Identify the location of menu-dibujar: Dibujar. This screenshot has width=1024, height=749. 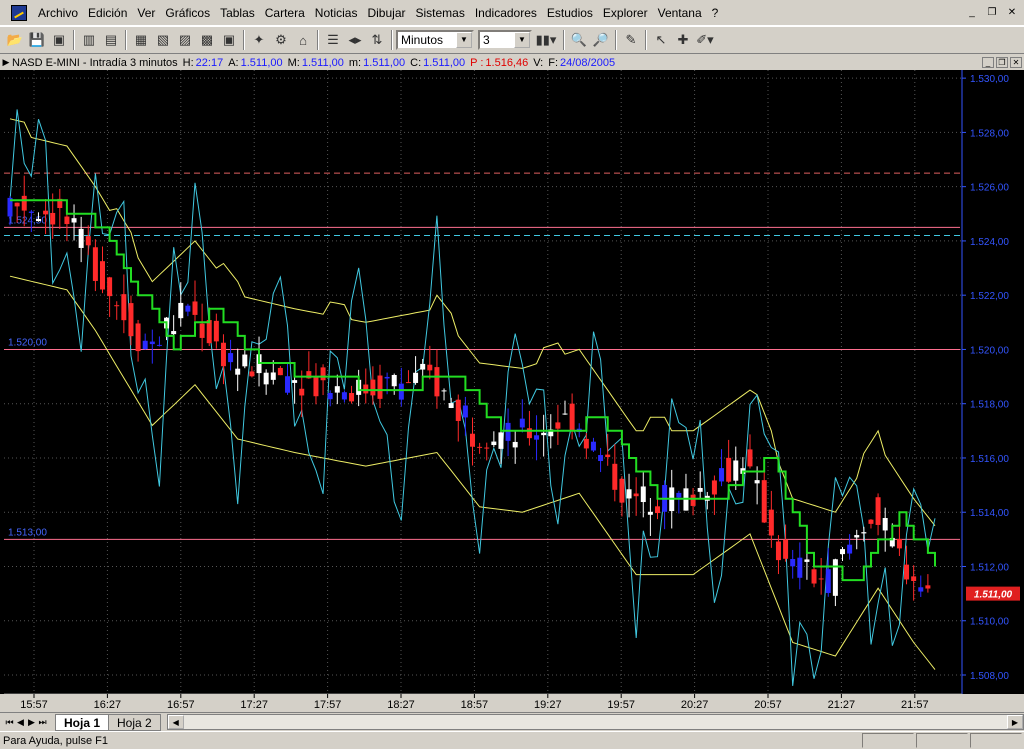
(386, 13).